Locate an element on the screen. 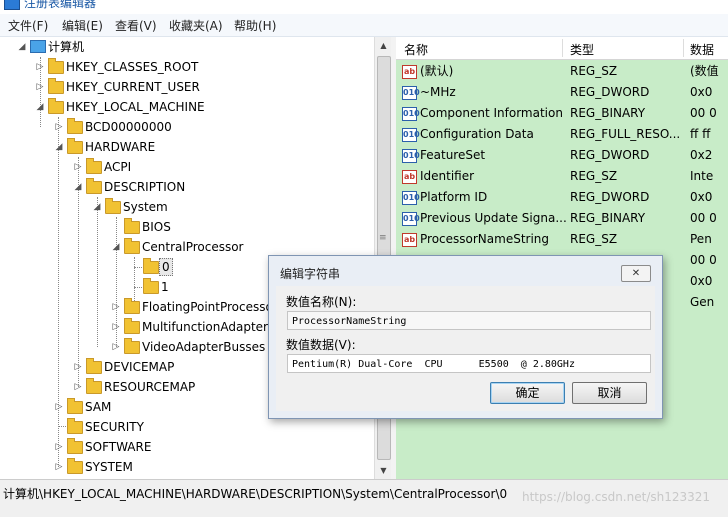 The width and height of the screenshot is (728, 517). value-data-input: Pentium(R) Dual-Core CPU E5500 @ 2.80GHz is located at coordinates (469, 363).